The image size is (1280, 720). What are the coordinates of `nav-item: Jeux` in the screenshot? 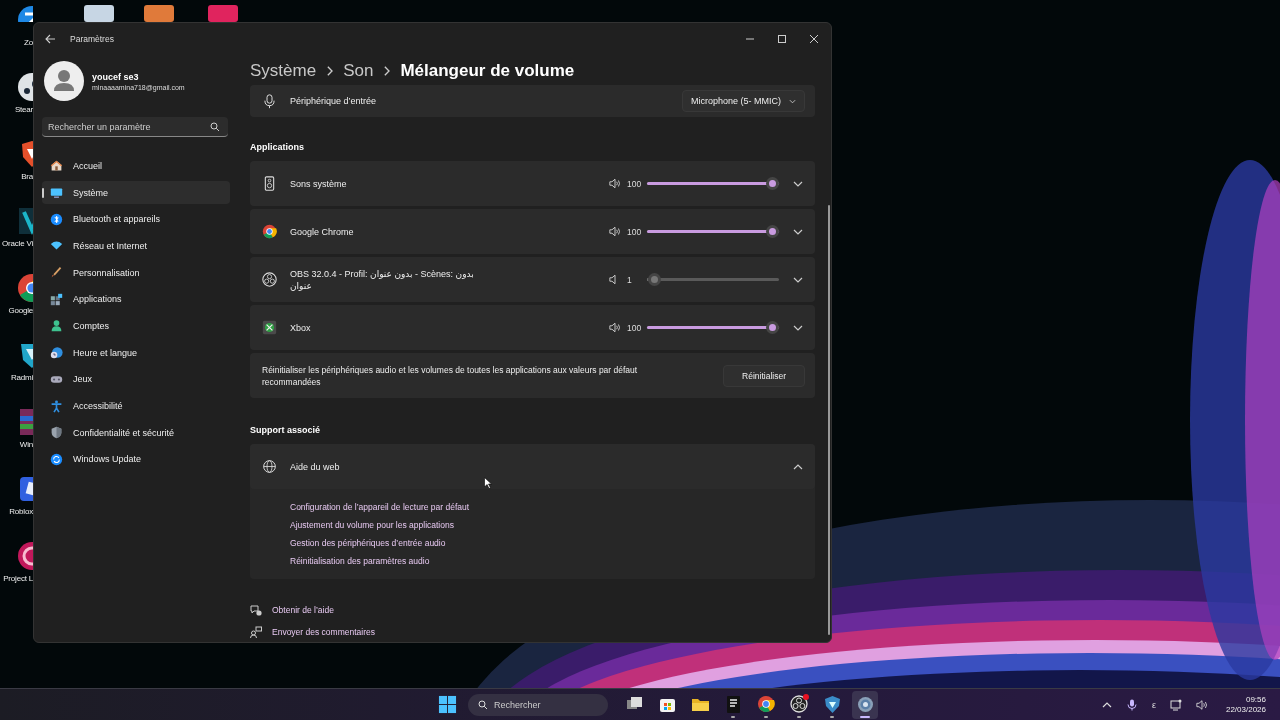 It's located at (136, 379).